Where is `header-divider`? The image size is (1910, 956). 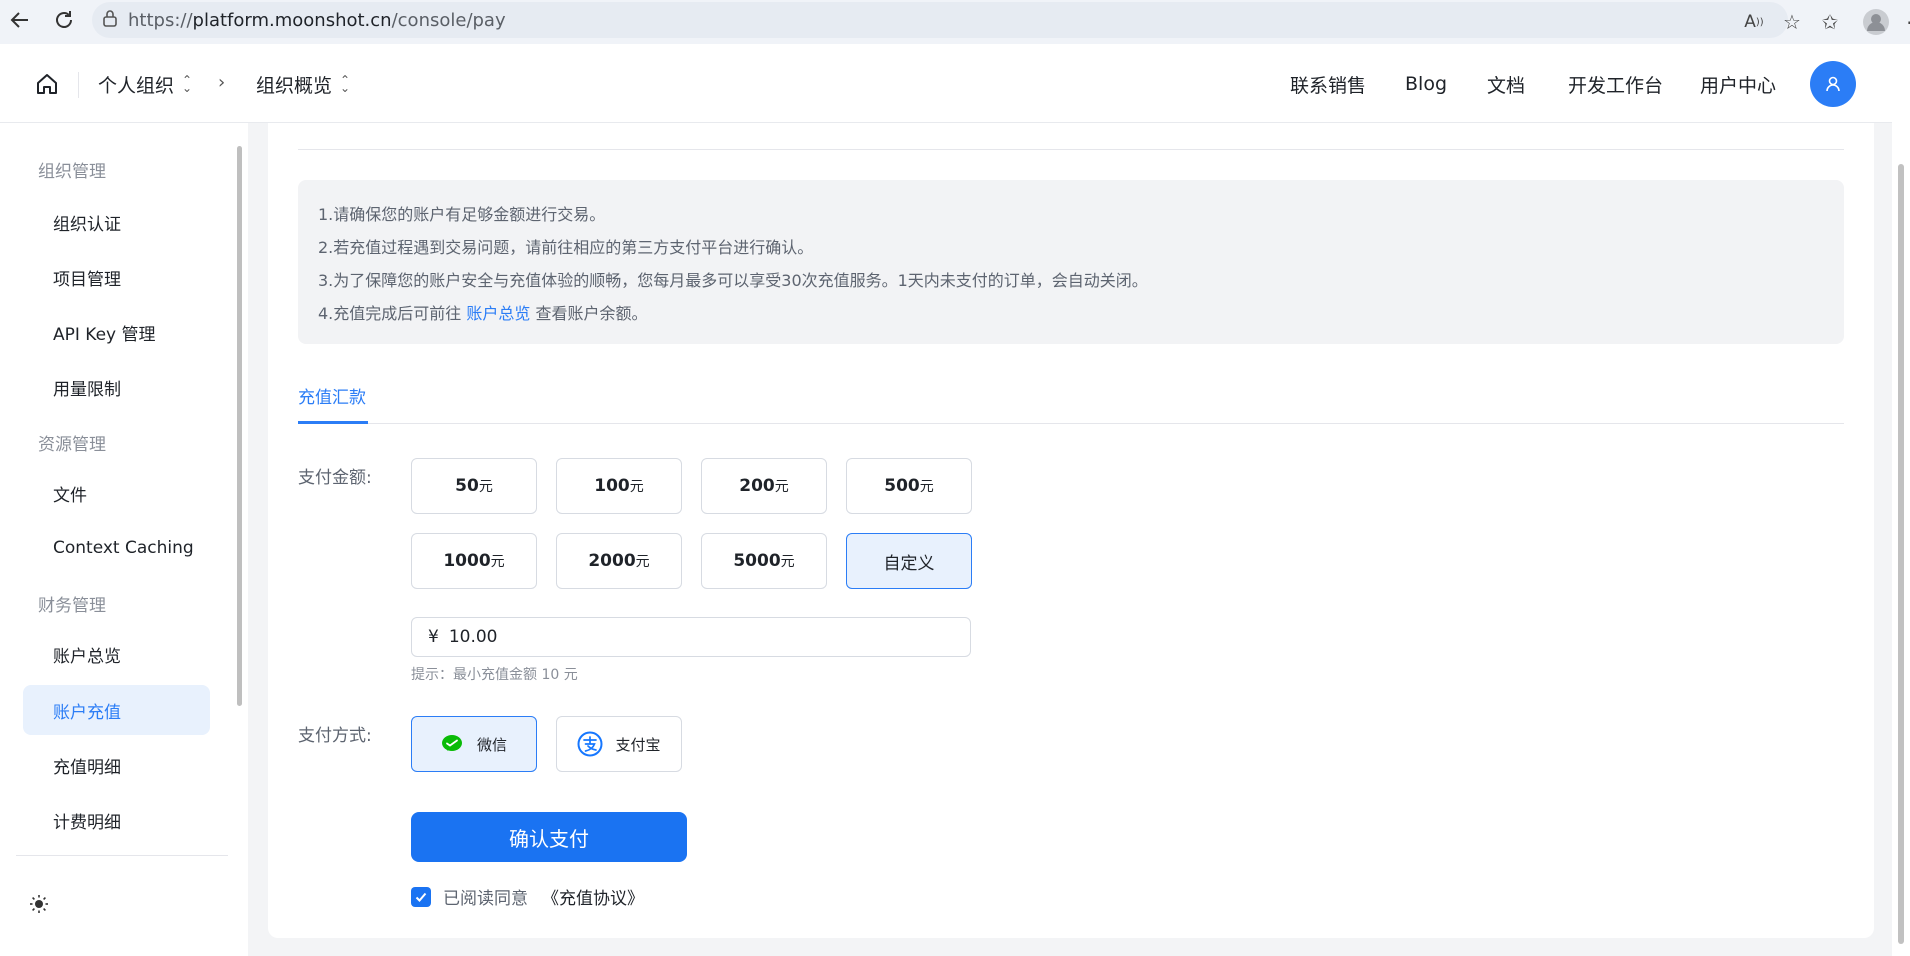 header-divider is located at coordinates (78, 85).